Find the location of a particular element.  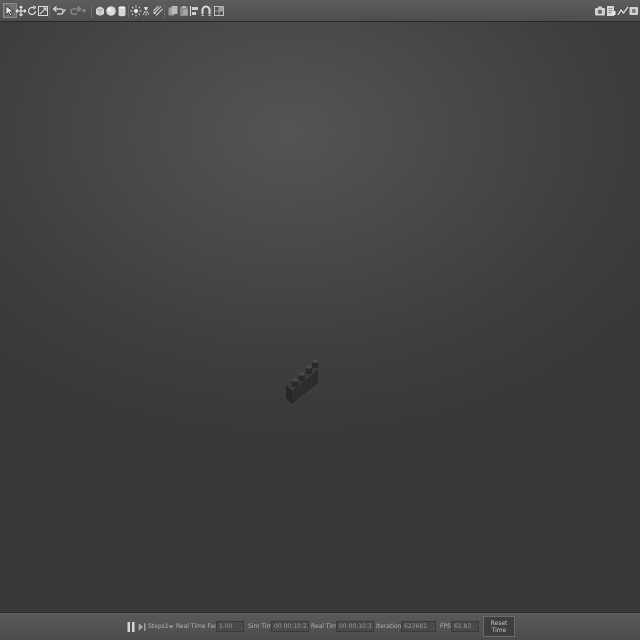

top-toolbar is located at coordinates (320, 11).